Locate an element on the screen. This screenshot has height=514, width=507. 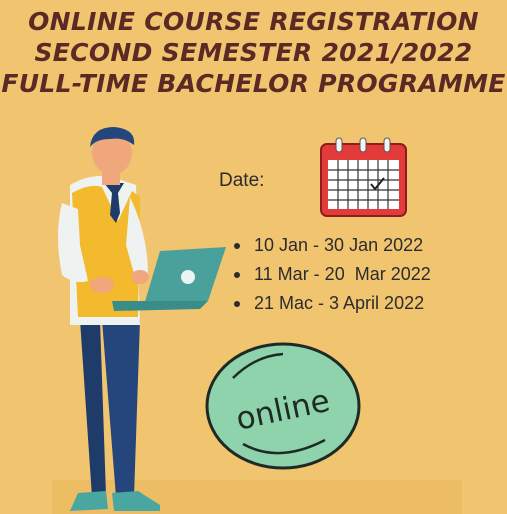
title-line-3: FULL-TIME BACHELOR PROGRAMME is located at coordinates (253, 83).